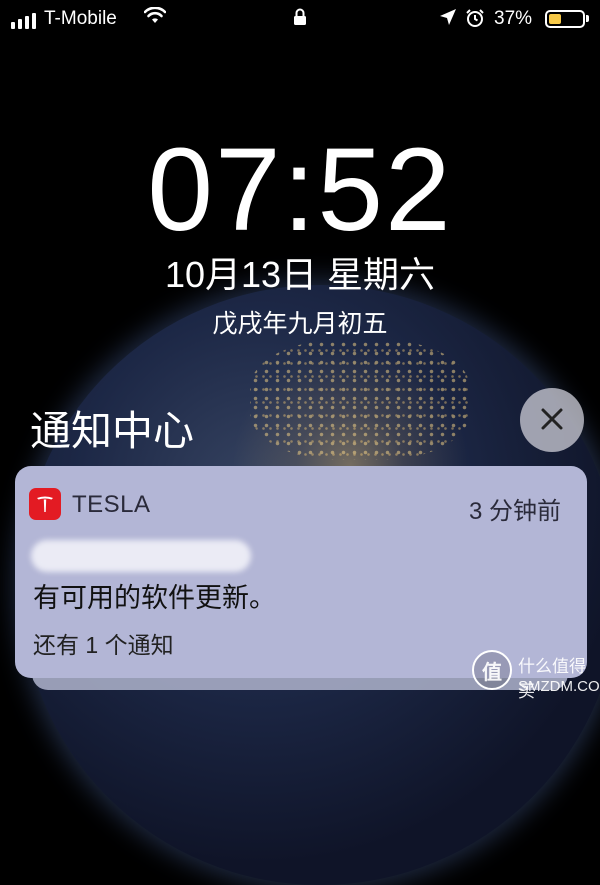  Describe the element at coordinates (565, 19) in the screenshot. I see `battery-icon` at that location.